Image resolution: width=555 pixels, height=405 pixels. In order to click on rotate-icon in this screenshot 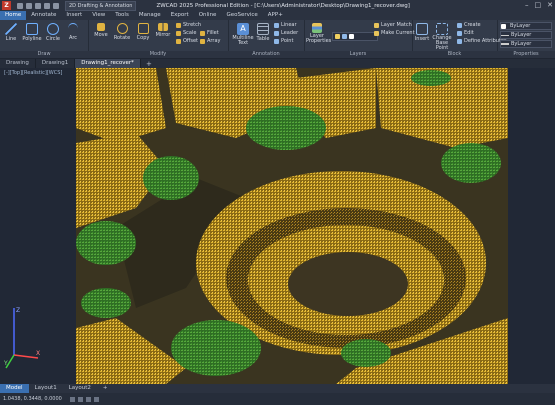, I will do `click(122, 28)`.